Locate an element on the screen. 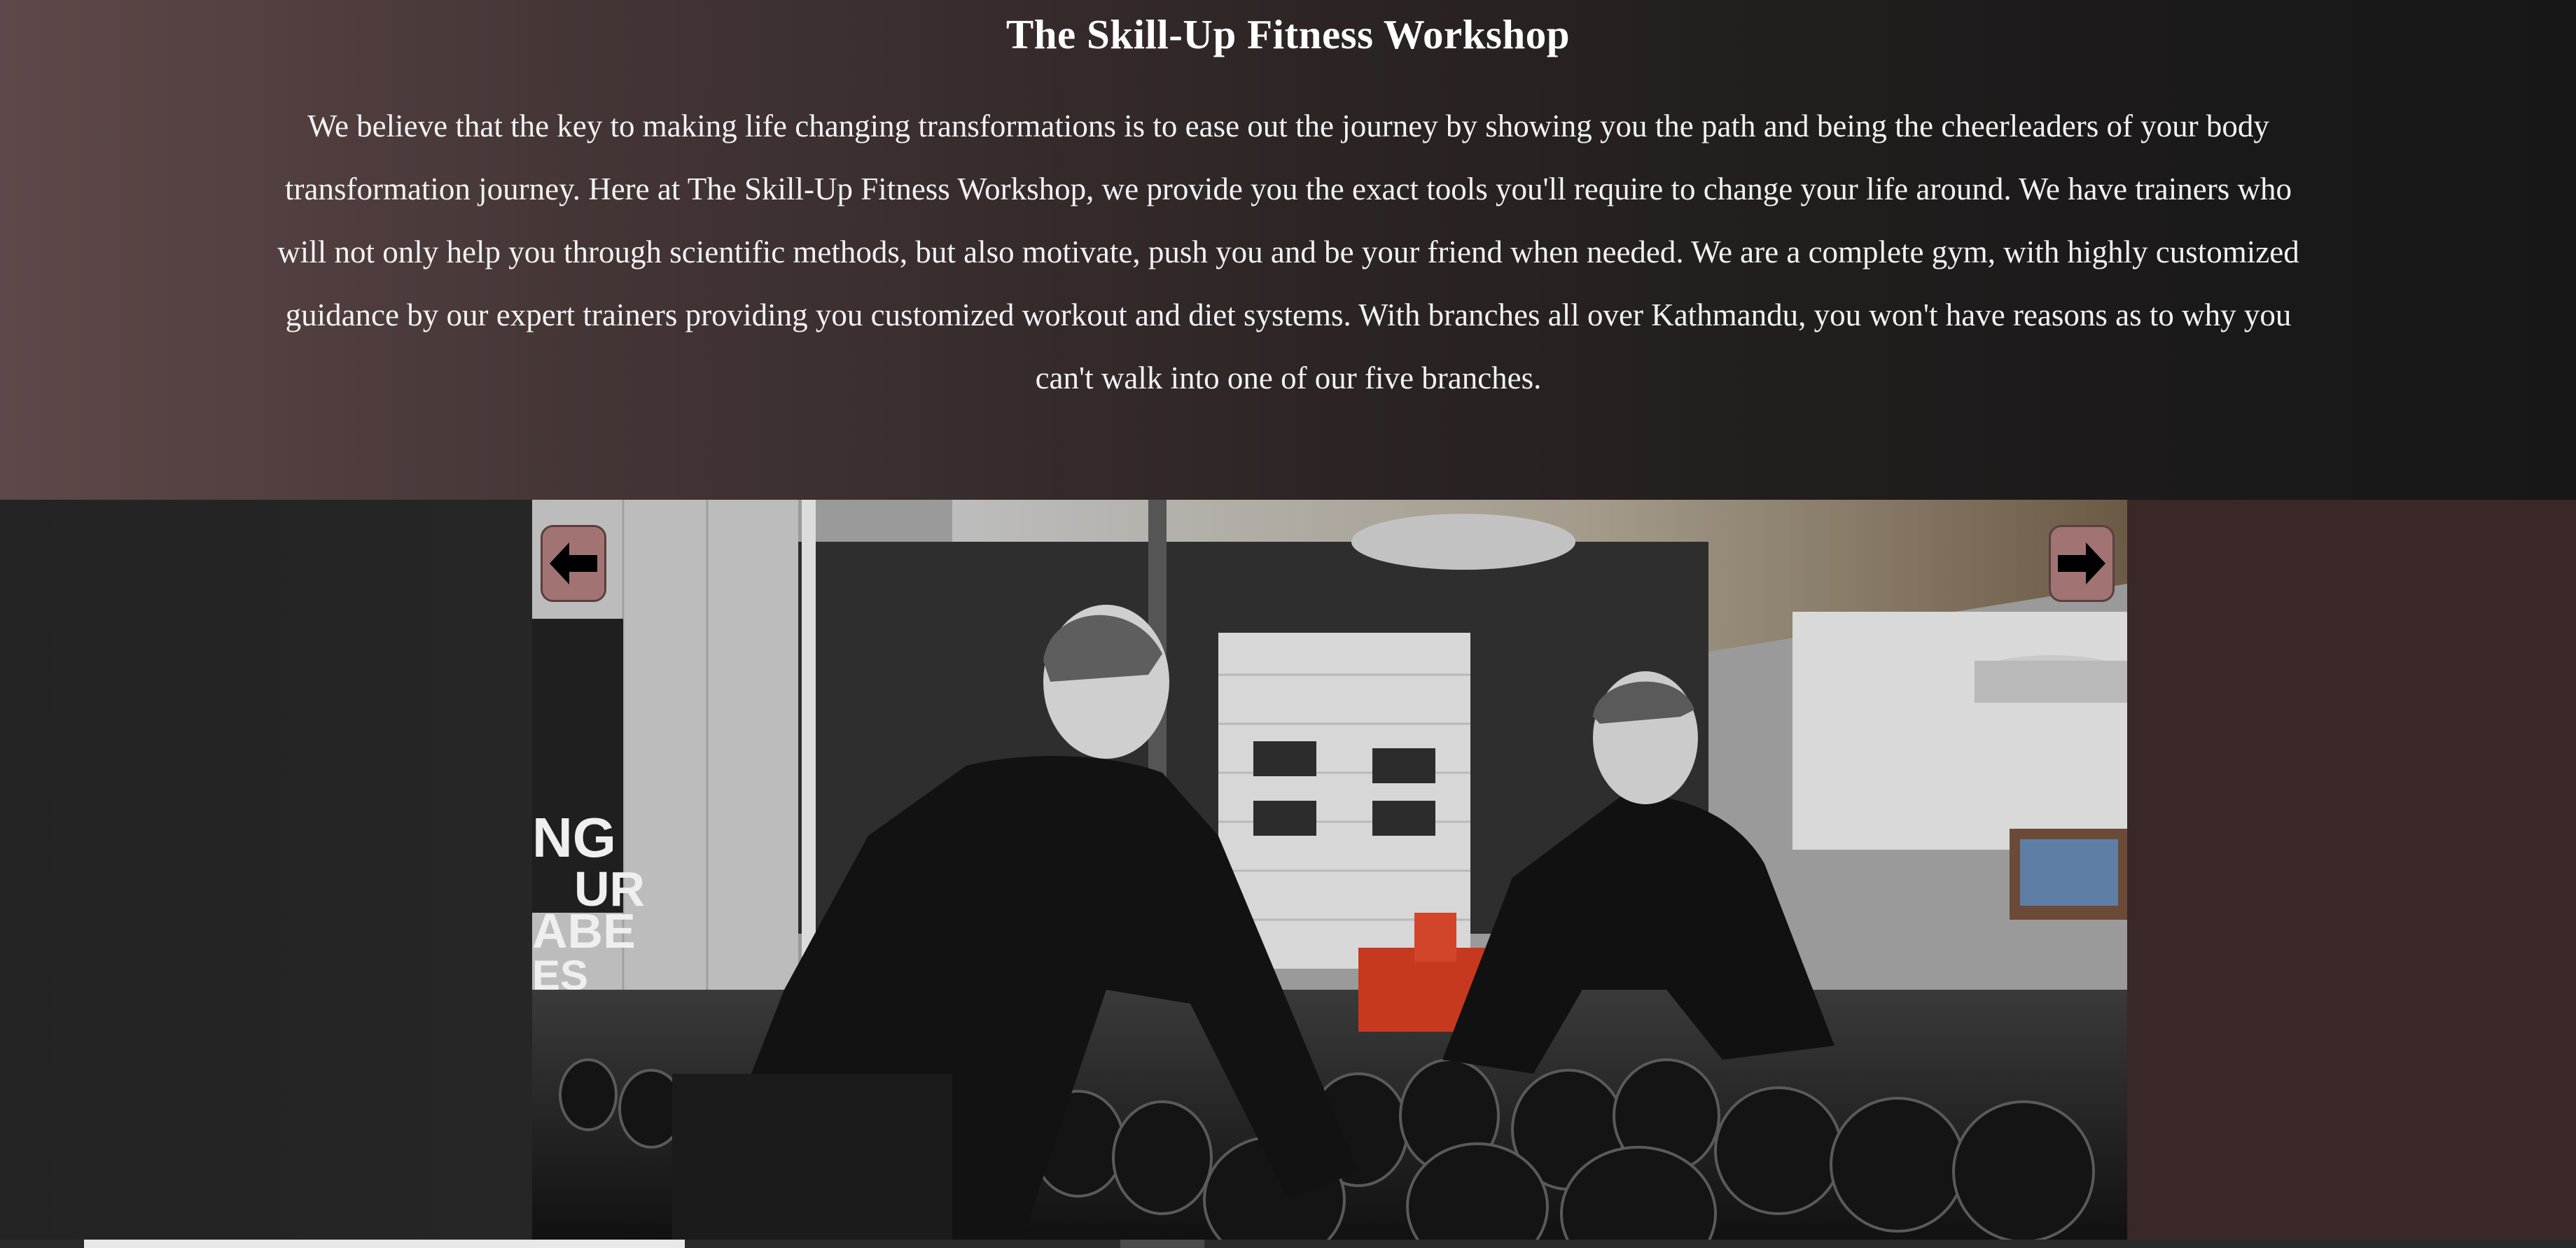 Image resolution: width=2576 pixels, height=1248 pixels. mirror-text-line-3: ABE is located at coordinates (584, 931).